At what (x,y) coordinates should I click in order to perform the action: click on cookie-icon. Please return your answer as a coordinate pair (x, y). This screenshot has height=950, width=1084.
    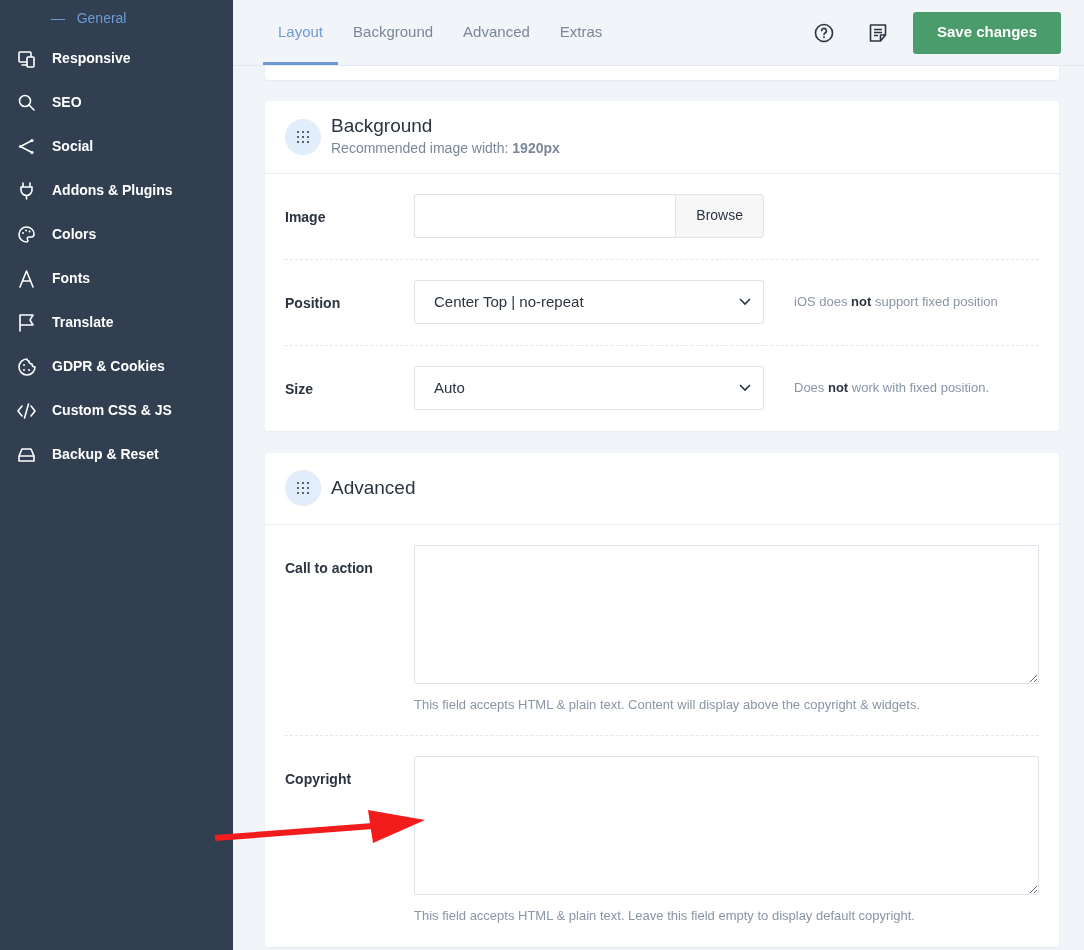
    Looking at the image, I should click on (26, 366).